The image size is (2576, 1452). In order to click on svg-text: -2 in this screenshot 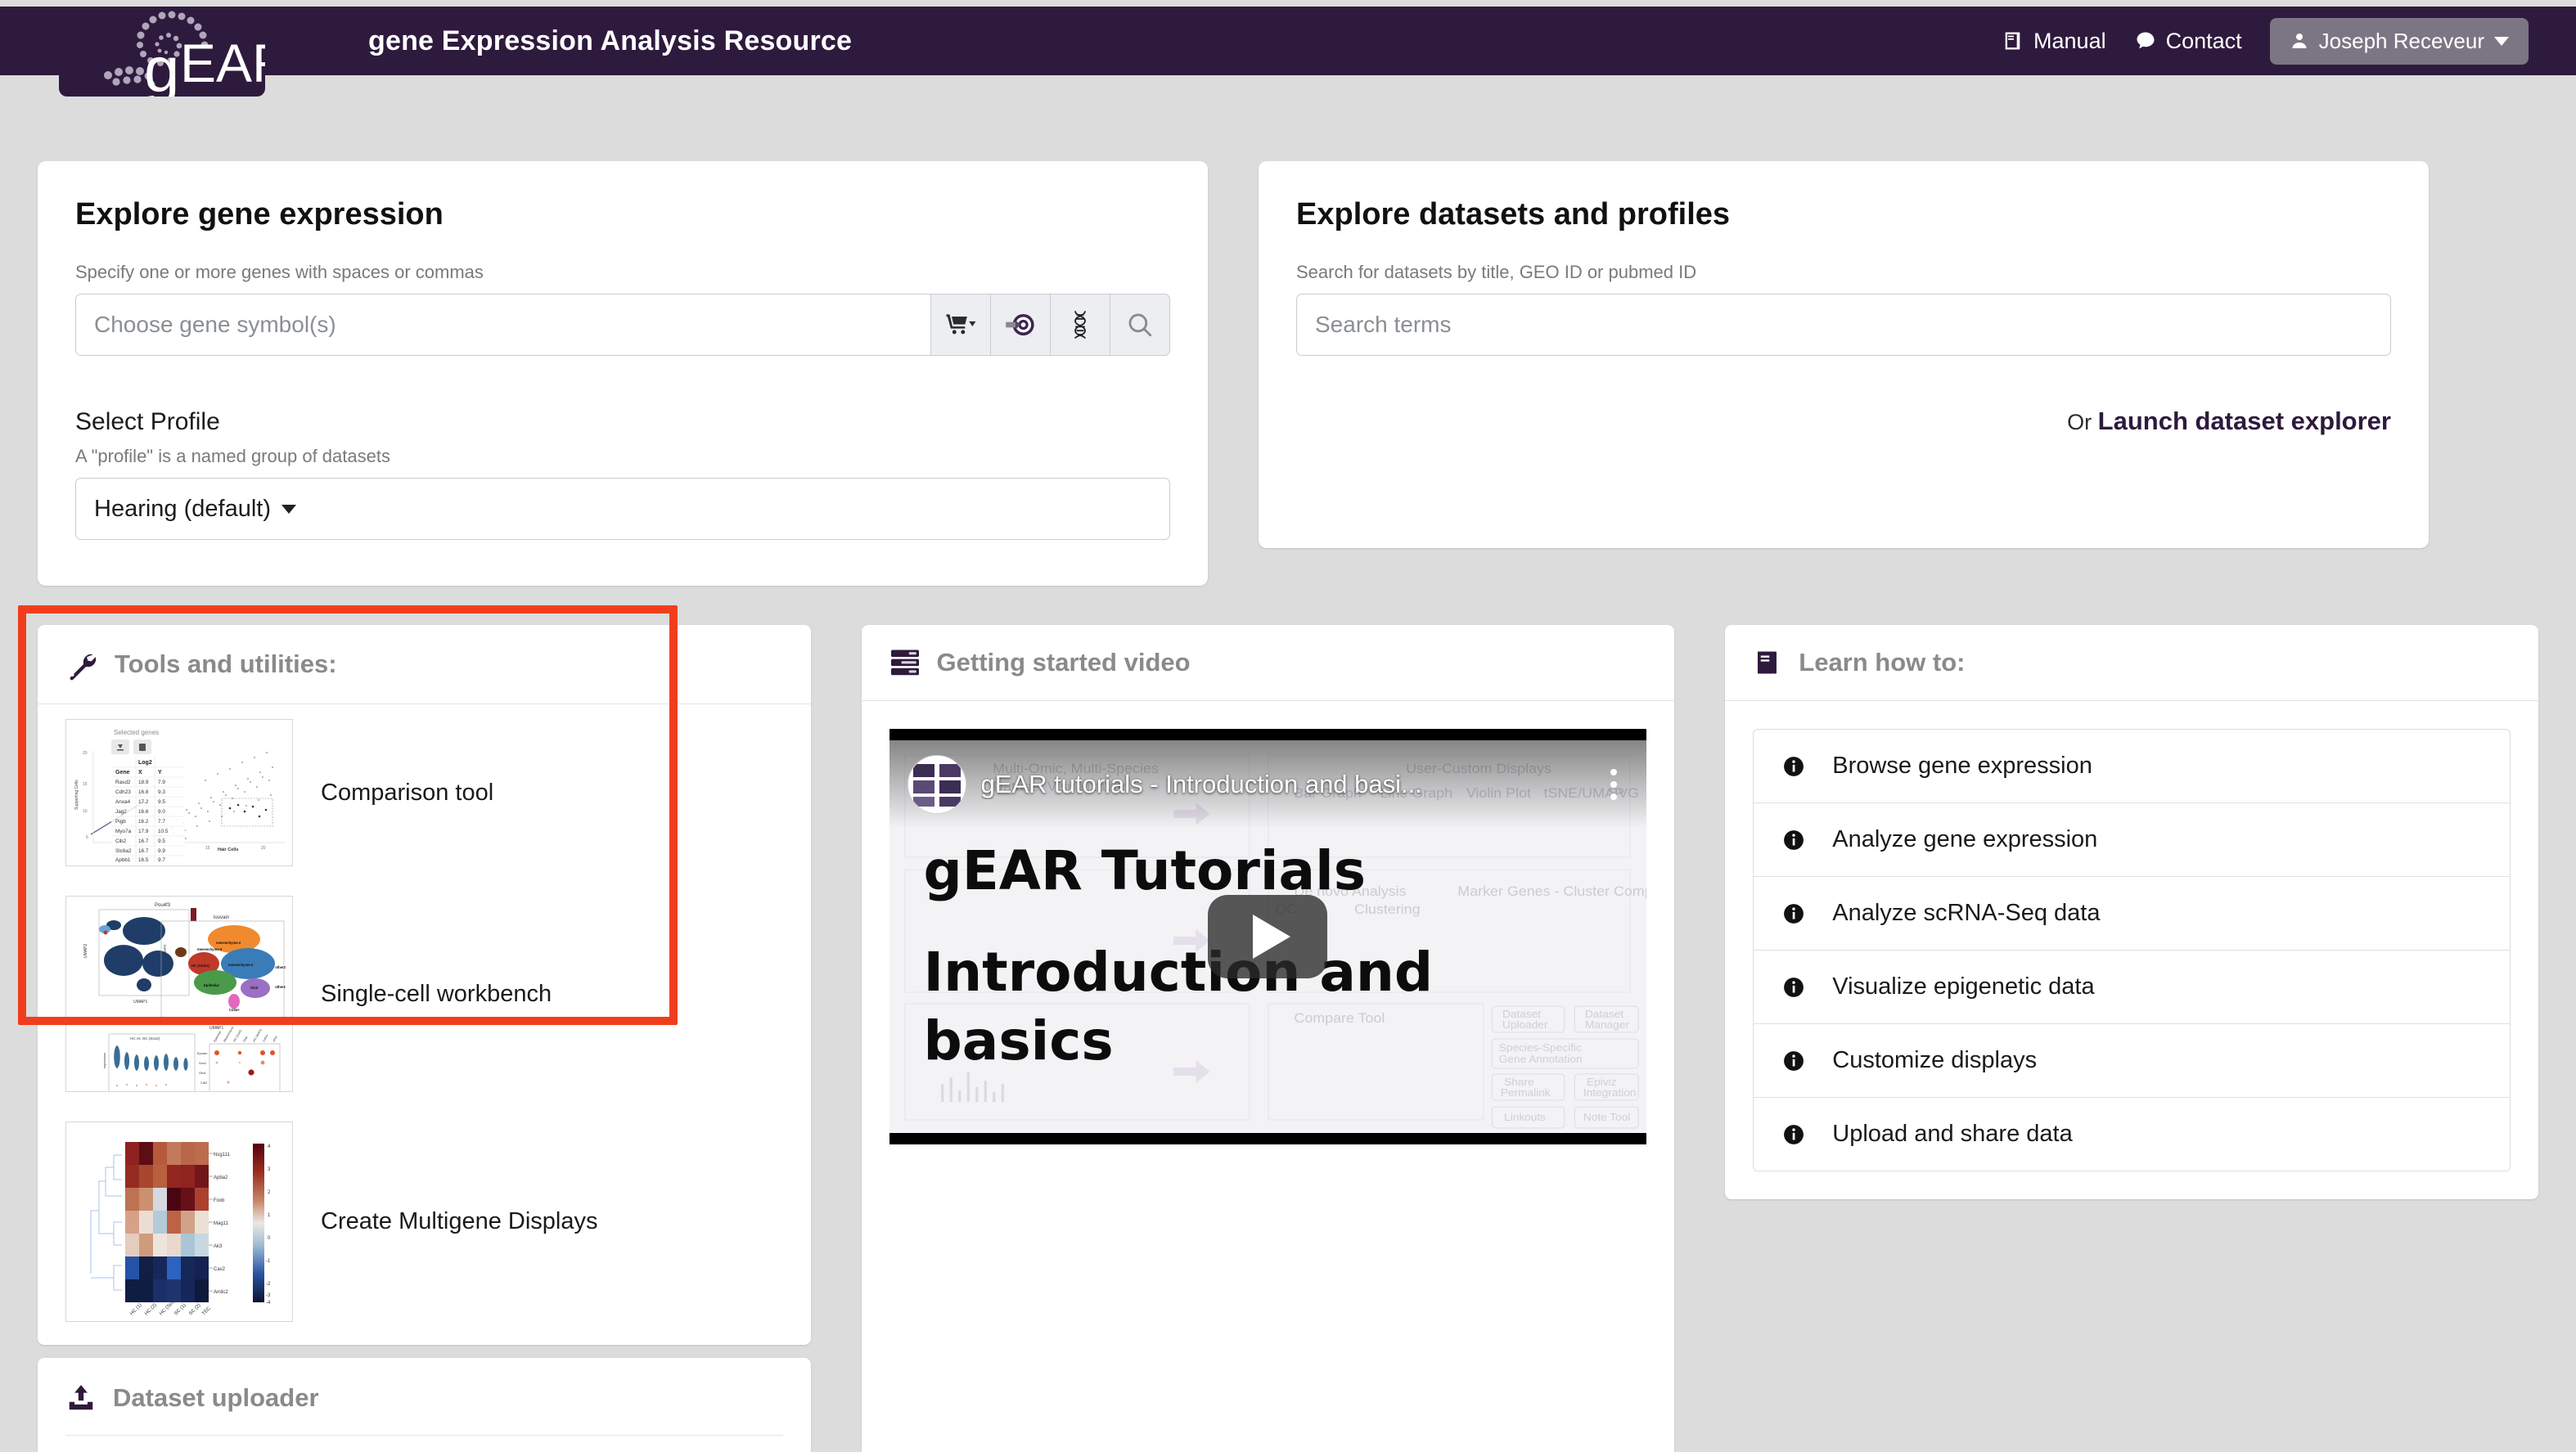, I will do `click(268, 1284)`.